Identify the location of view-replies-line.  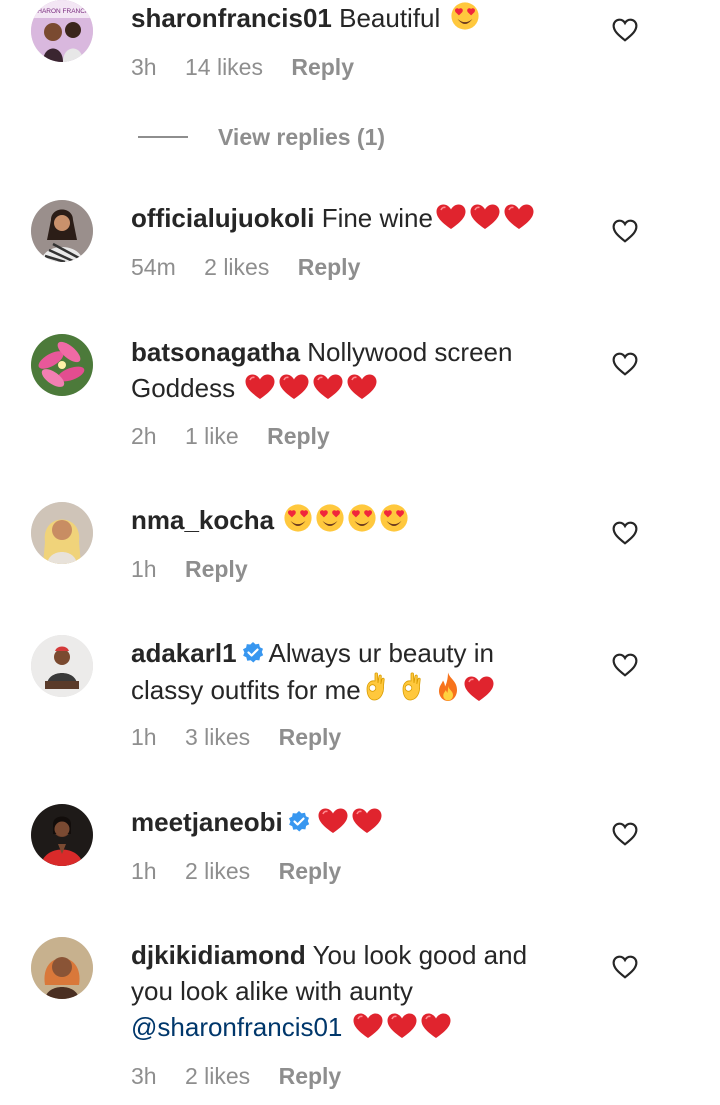
(163, 137).